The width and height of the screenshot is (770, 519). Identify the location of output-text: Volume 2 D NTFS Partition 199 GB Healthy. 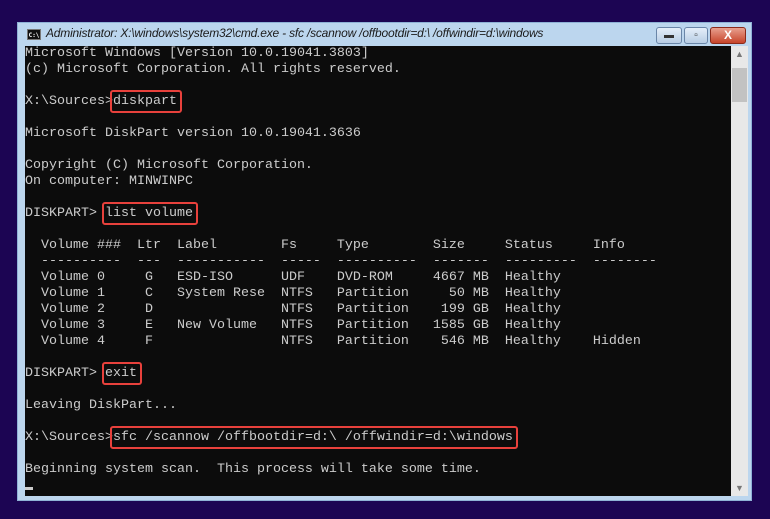
(293, 309).